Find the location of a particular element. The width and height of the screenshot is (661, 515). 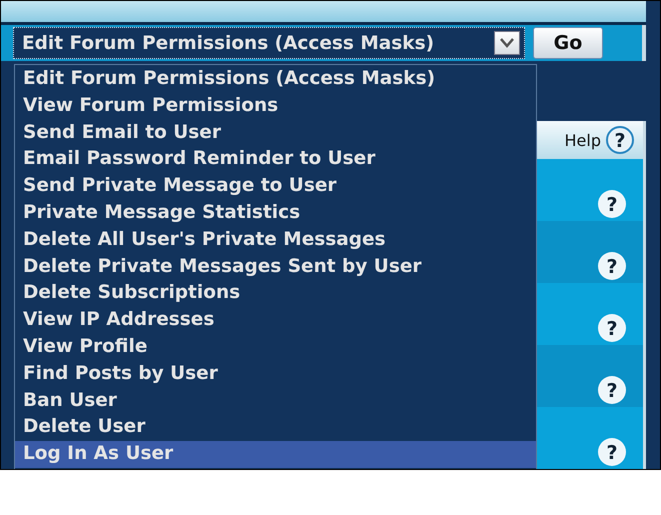

dropdown-option: Delete User is located at coordinates (275, 428).